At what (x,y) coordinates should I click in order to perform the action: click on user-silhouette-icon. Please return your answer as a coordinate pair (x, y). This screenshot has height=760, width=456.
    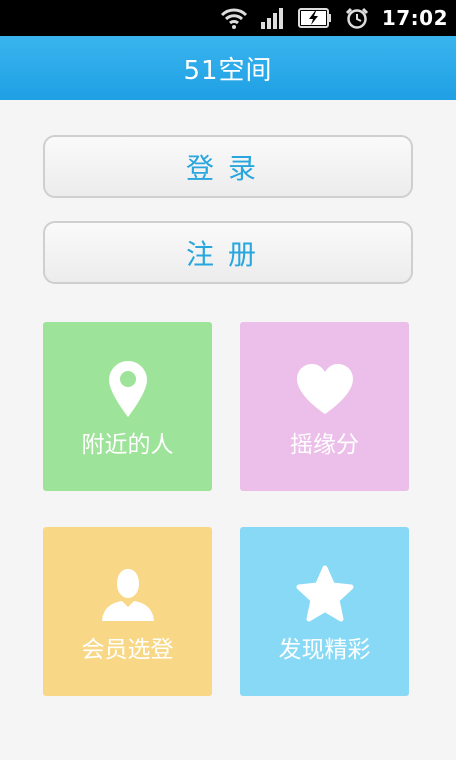
    Looking at the image, I should click on (127, 595).